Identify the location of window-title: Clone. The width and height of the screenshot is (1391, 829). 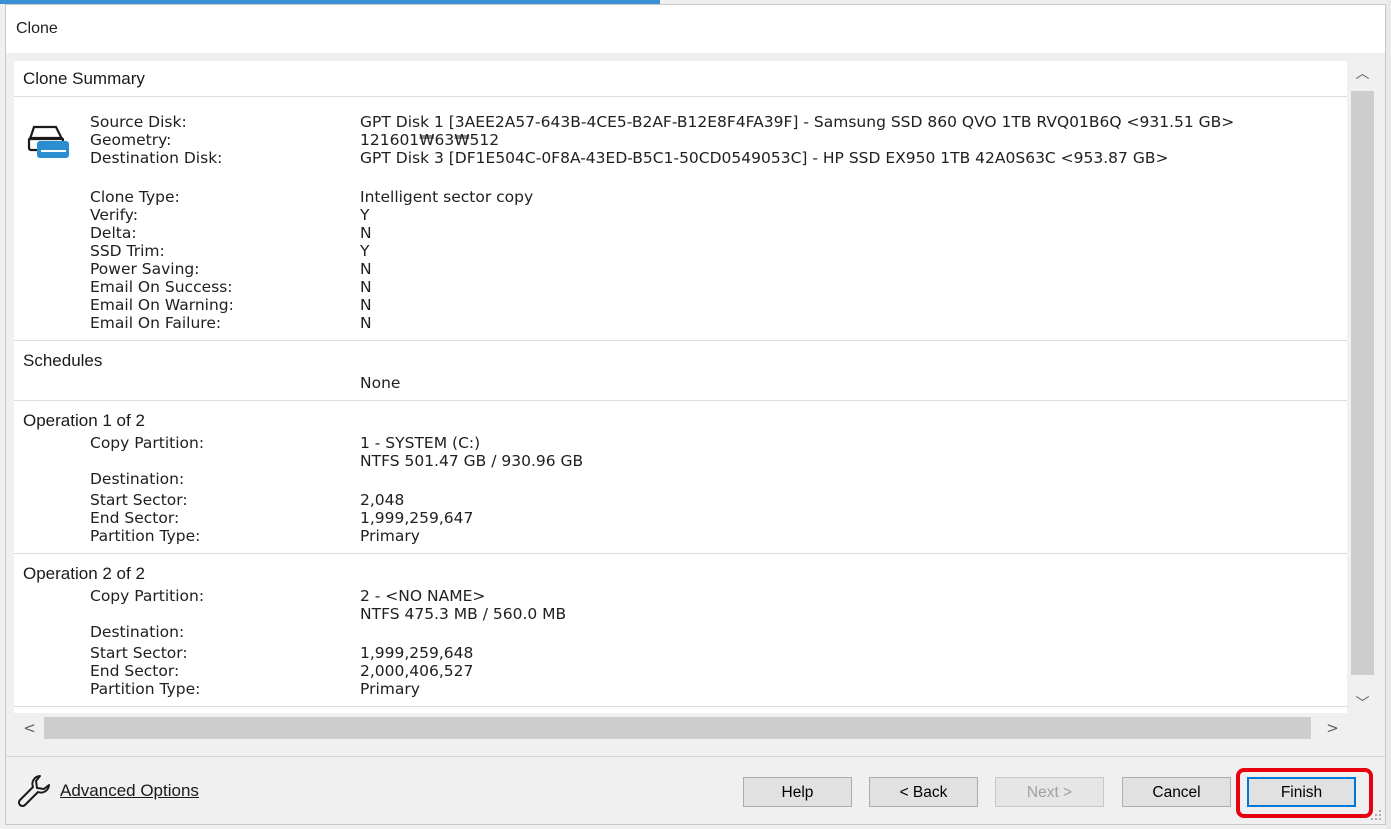
(37, 28).